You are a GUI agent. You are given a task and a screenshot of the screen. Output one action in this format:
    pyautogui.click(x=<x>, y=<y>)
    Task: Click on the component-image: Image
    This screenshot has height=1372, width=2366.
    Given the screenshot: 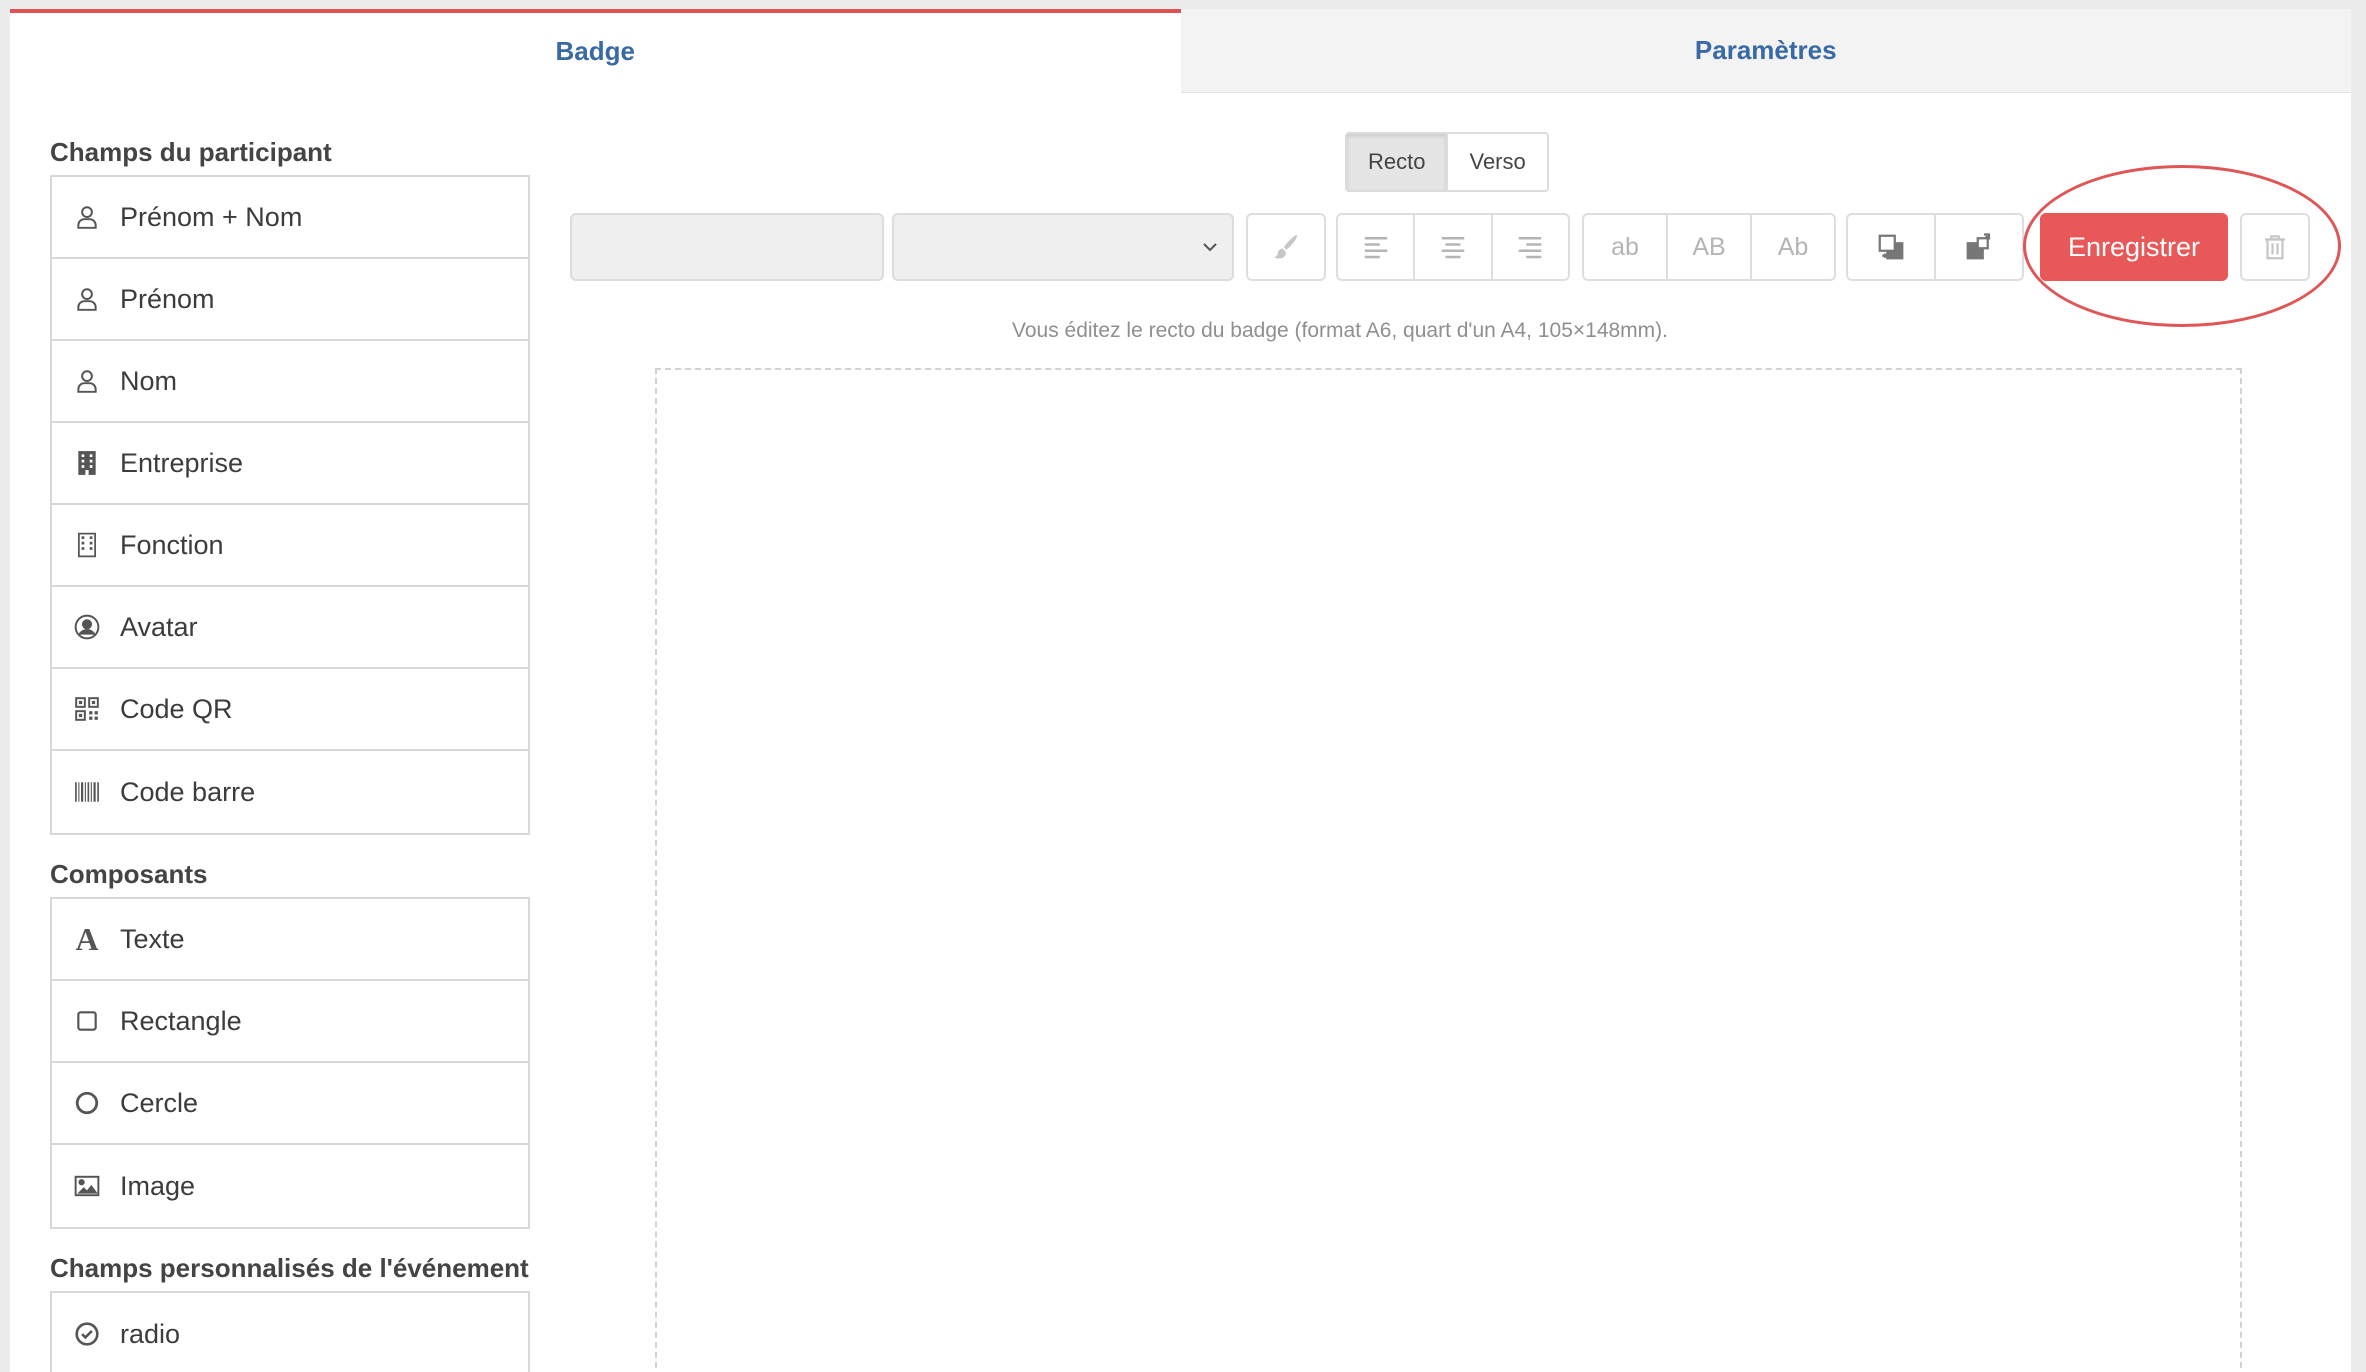 What is the action you would take?
    pyautogui.click(x=290, y=1186)
    